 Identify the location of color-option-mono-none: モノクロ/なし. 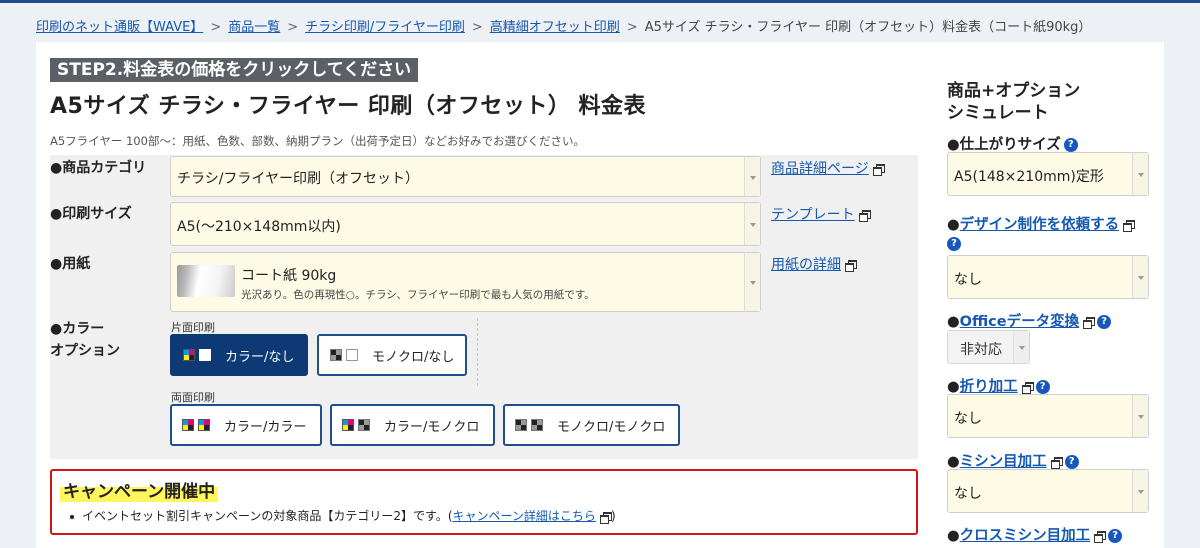
(392, 355).